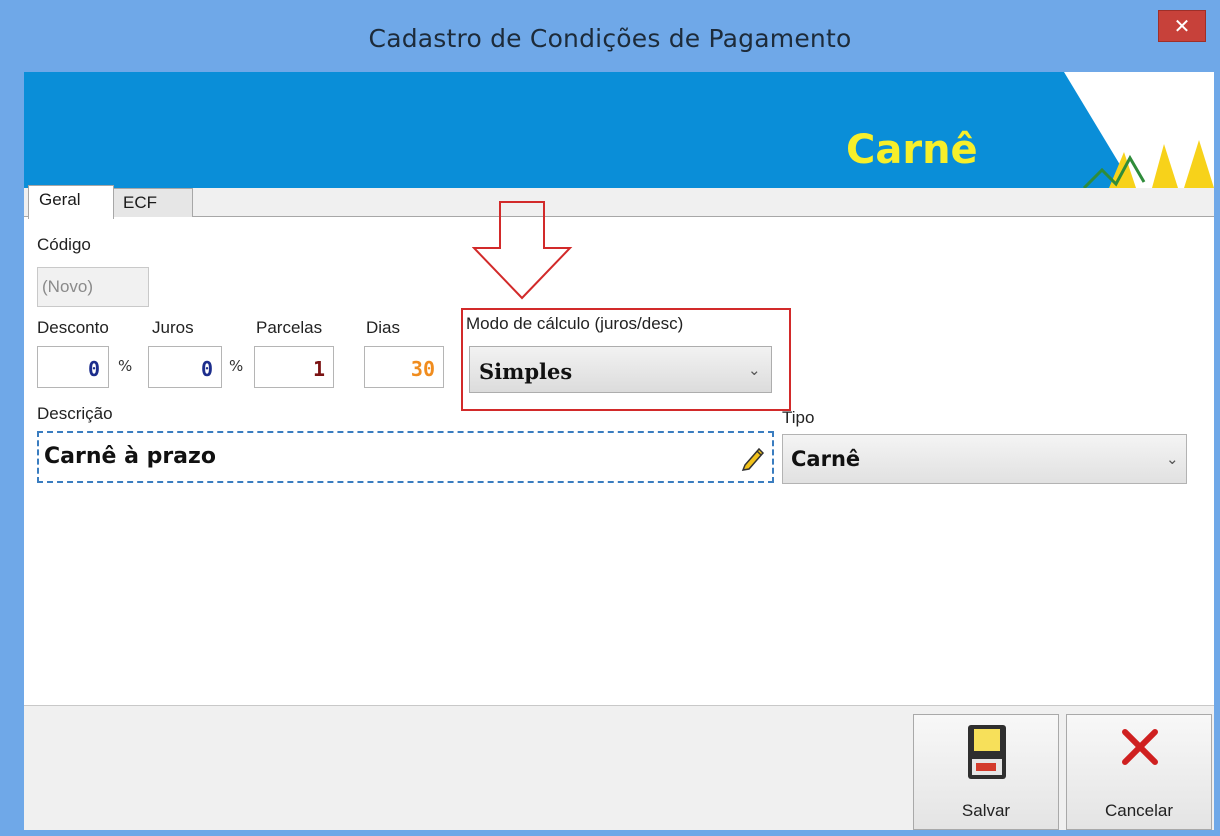 This screenshot has width=1220, height=836. Describe the element at coordinates (522, 250) in the screenshot. I see `down-arrow-annotation` at that location.